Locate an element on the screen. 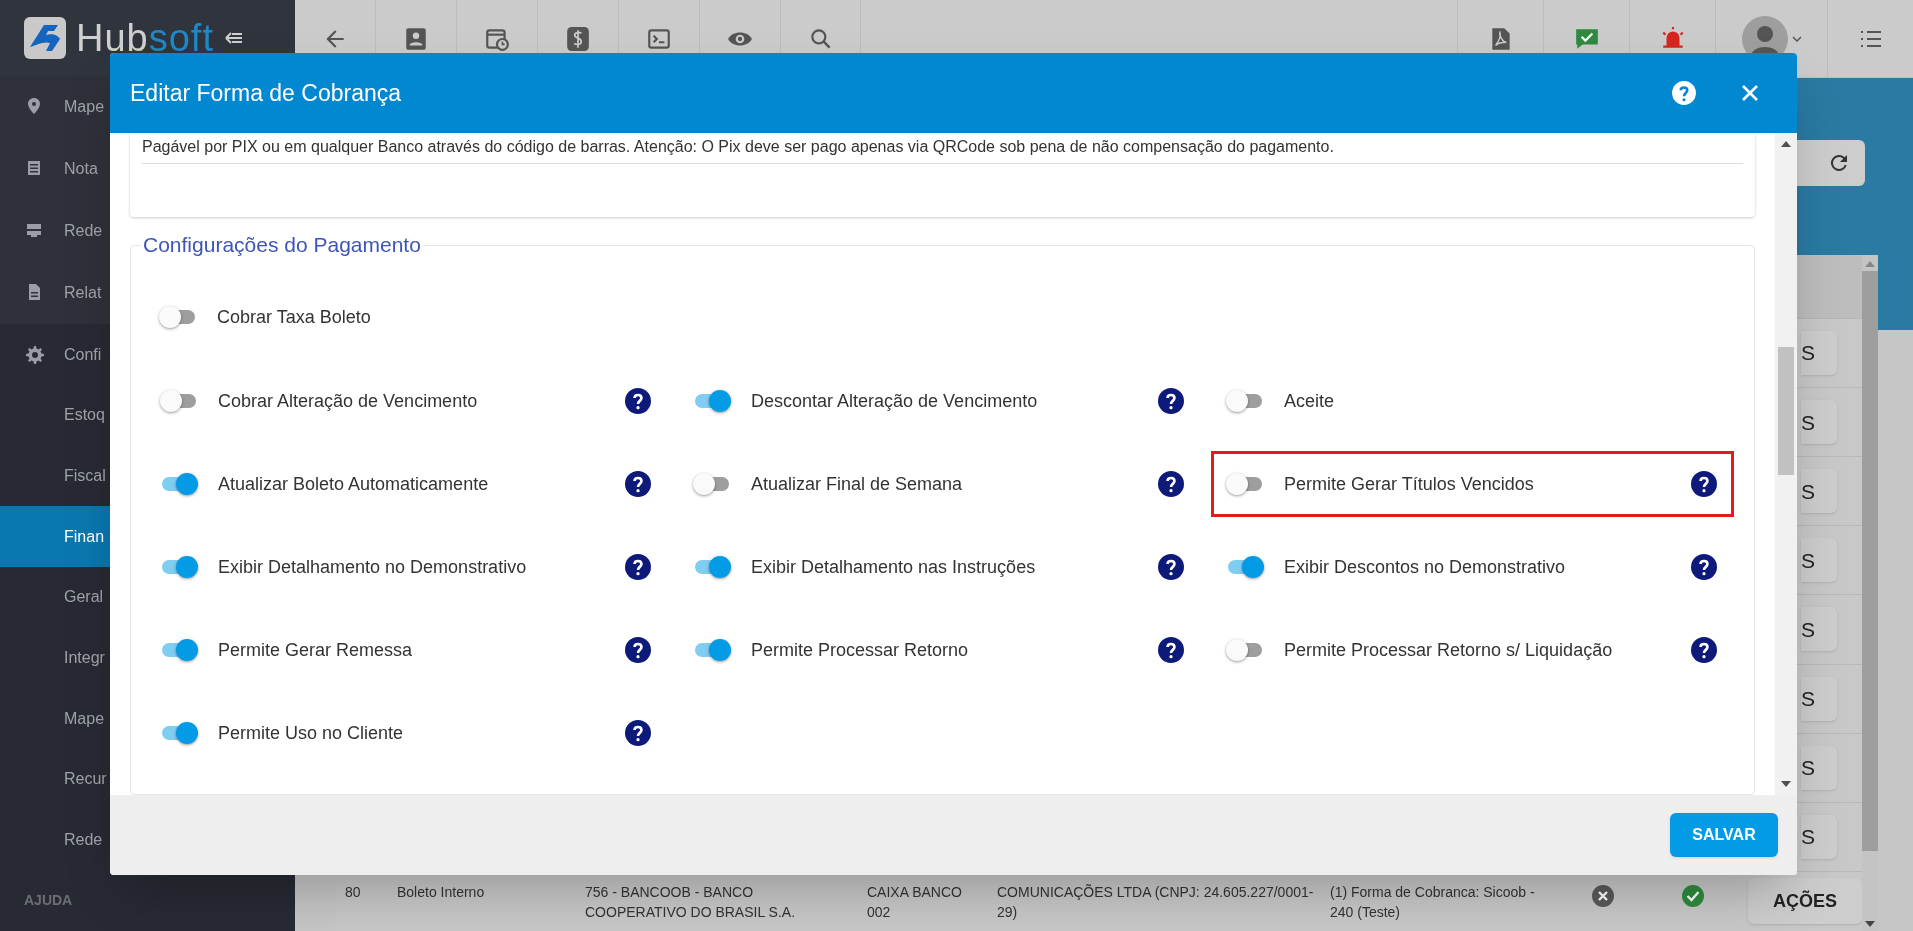  dialog-title: Editar Forma de Cobrança is located at coordinates (265, 93).